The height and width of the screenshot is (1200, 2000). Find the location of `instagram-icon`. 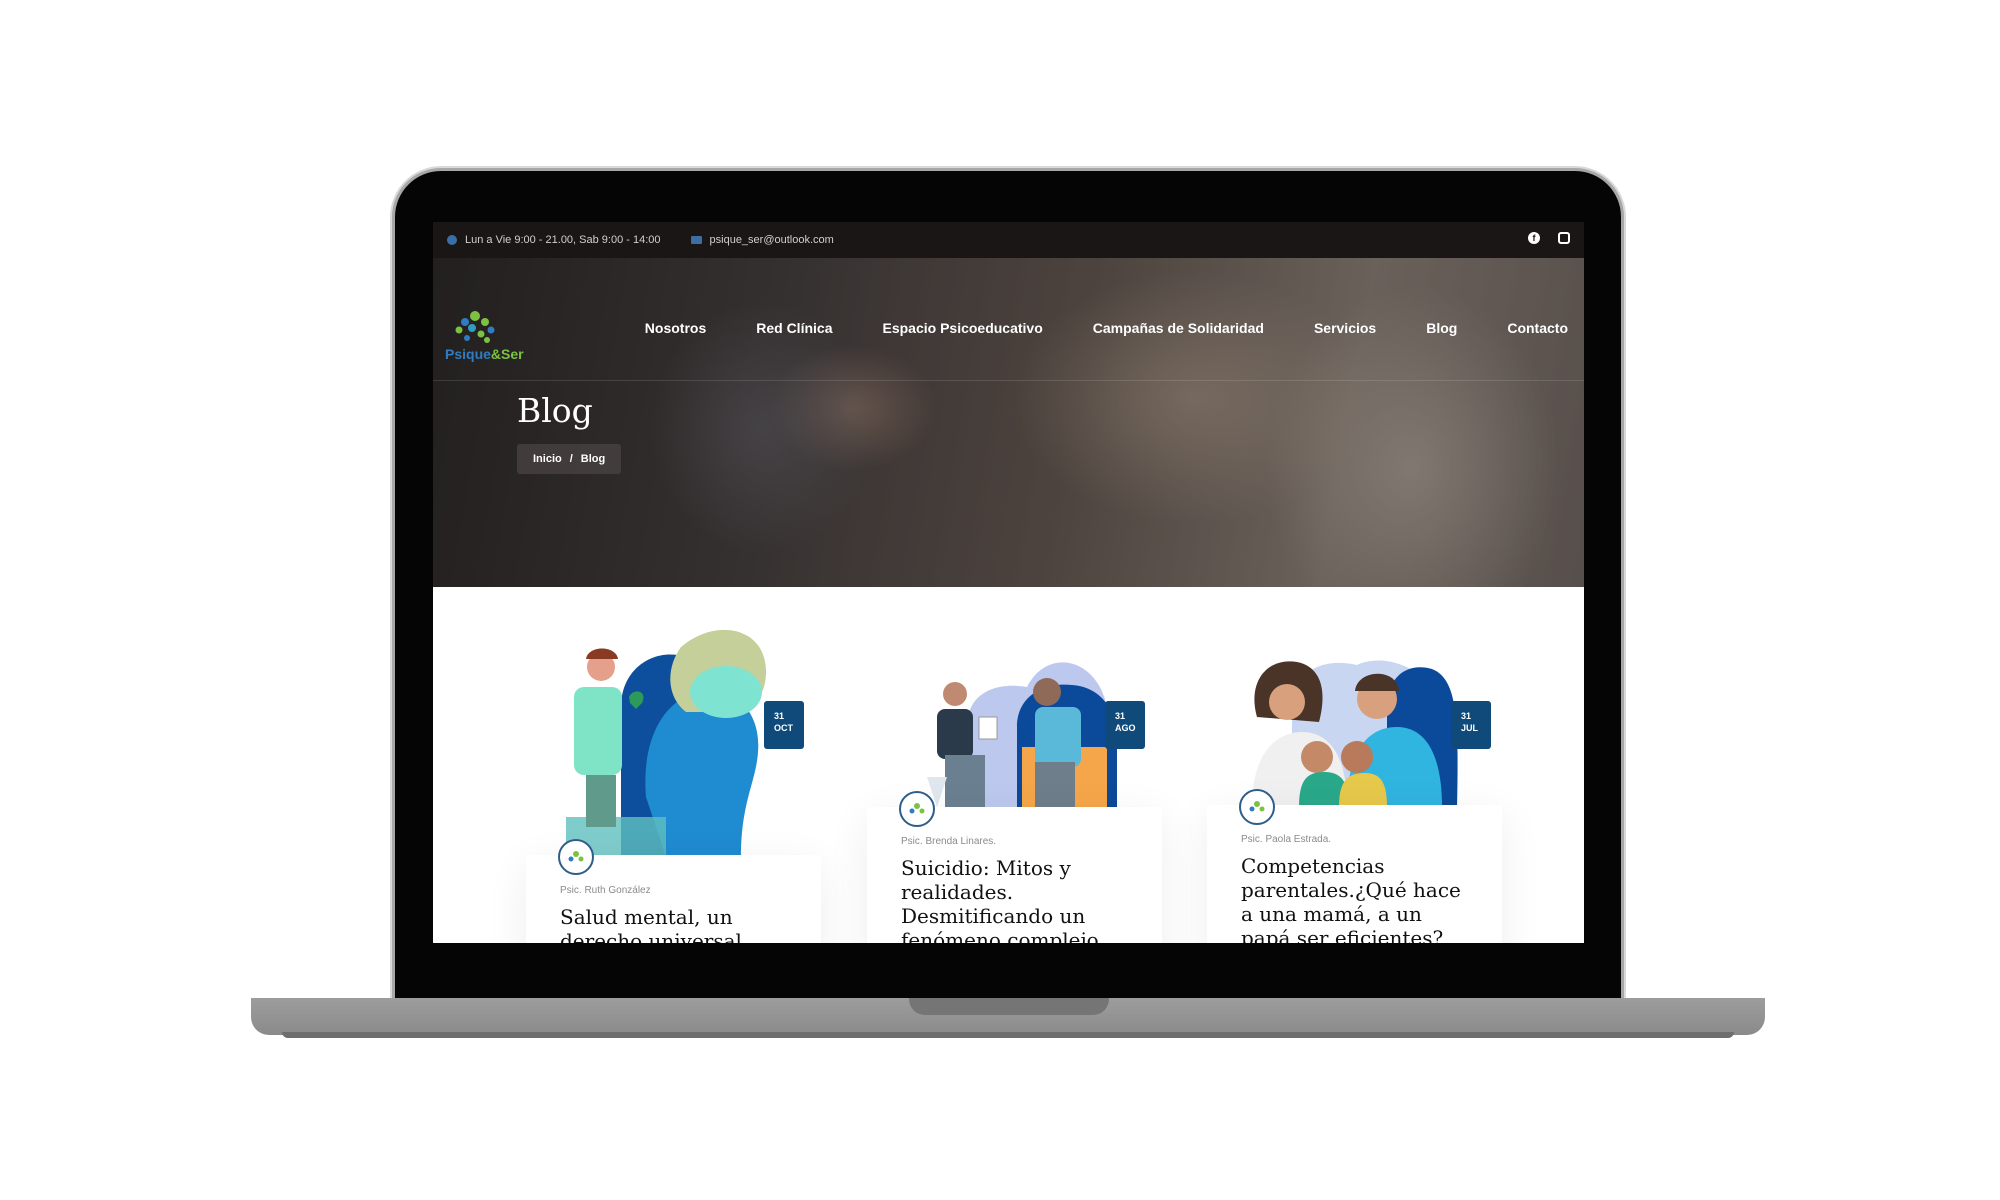

instagram-icon is located at coordinates (1564, 238).